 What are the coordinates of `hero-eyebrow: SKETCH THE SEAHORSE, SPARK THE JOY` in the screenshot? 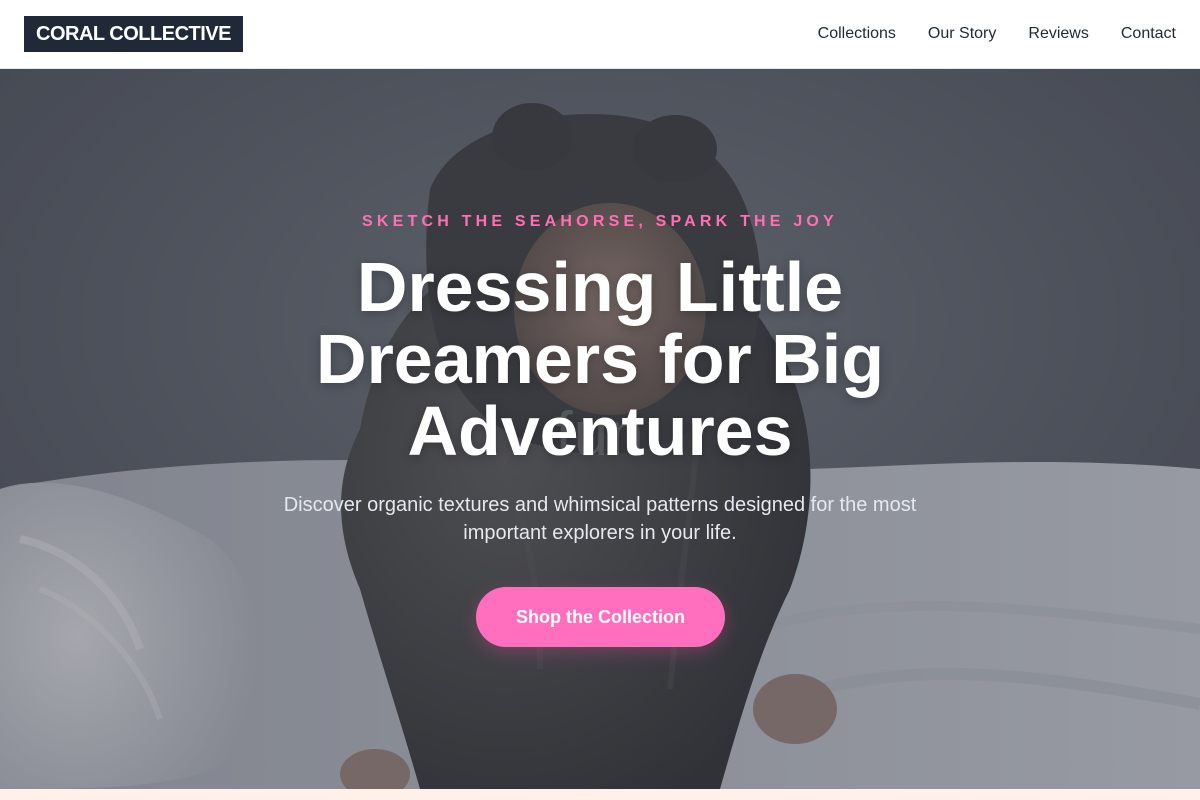 It's located at (600, 221).